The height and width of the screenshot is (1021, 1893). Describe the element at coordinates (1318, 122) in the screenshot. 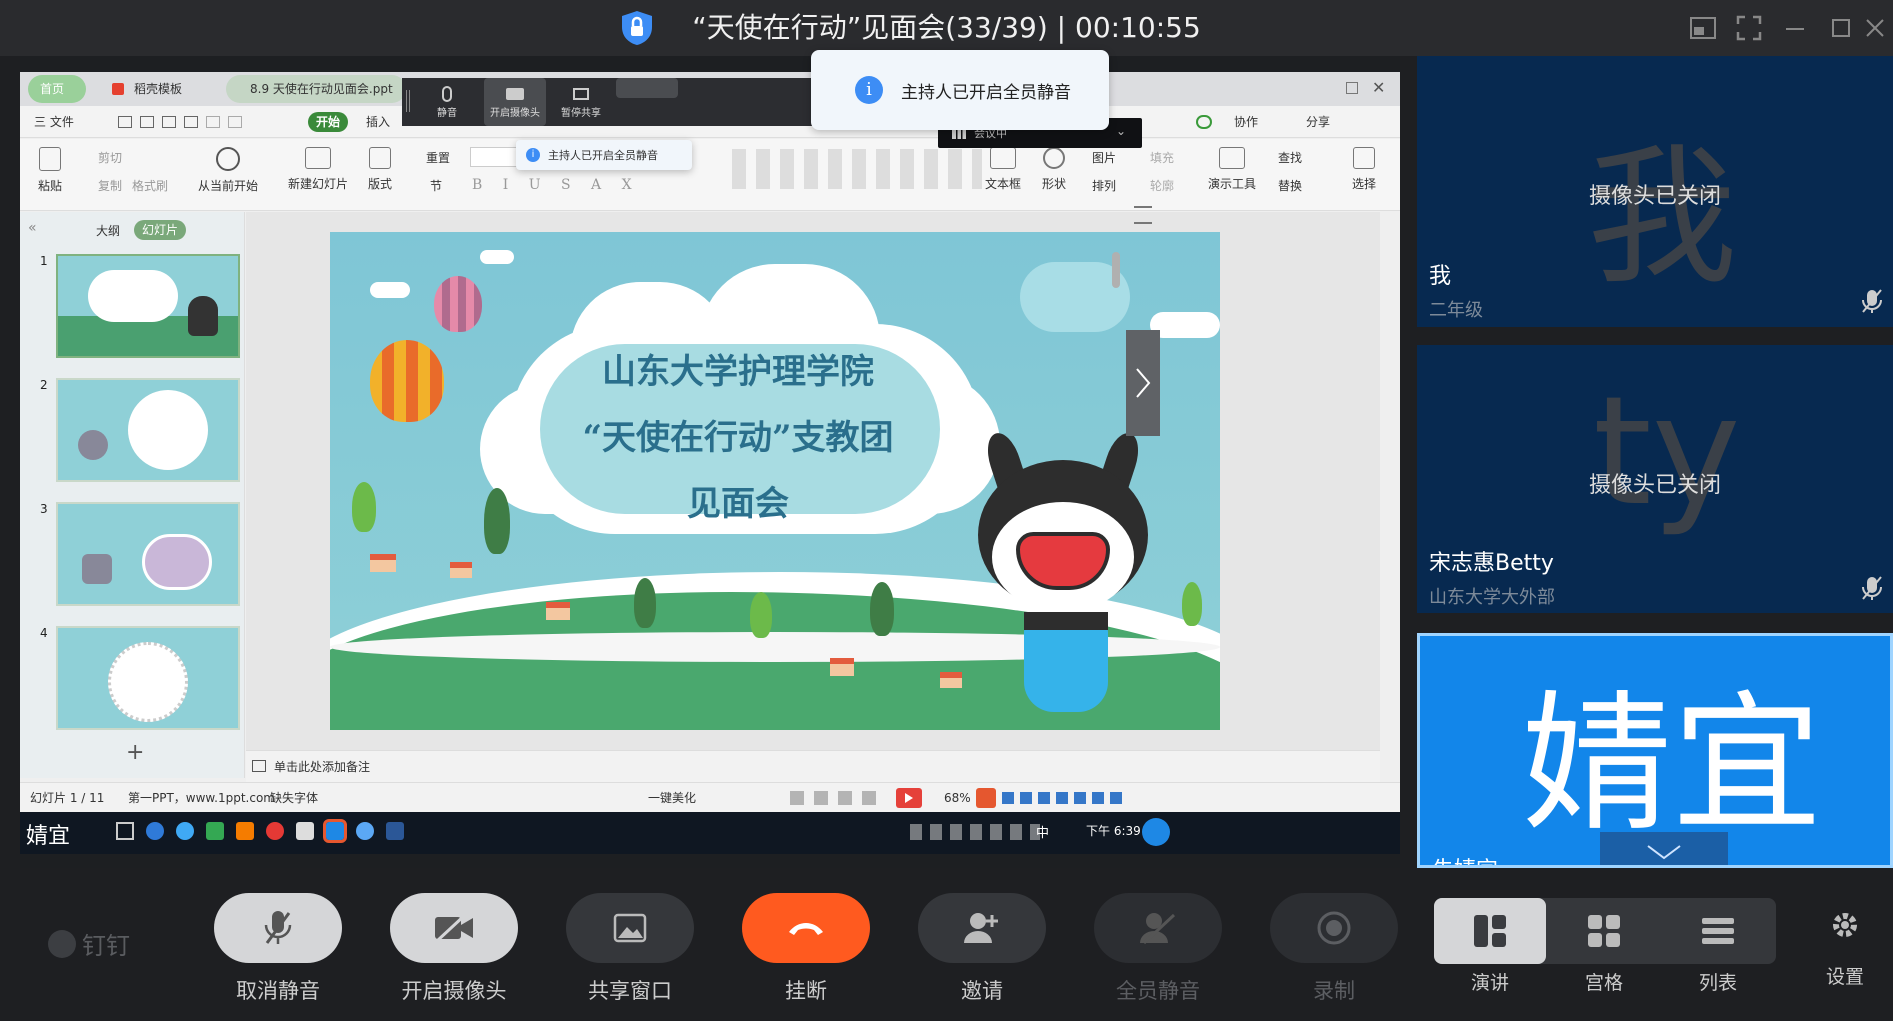

I see `share-button: 分享` at that location.